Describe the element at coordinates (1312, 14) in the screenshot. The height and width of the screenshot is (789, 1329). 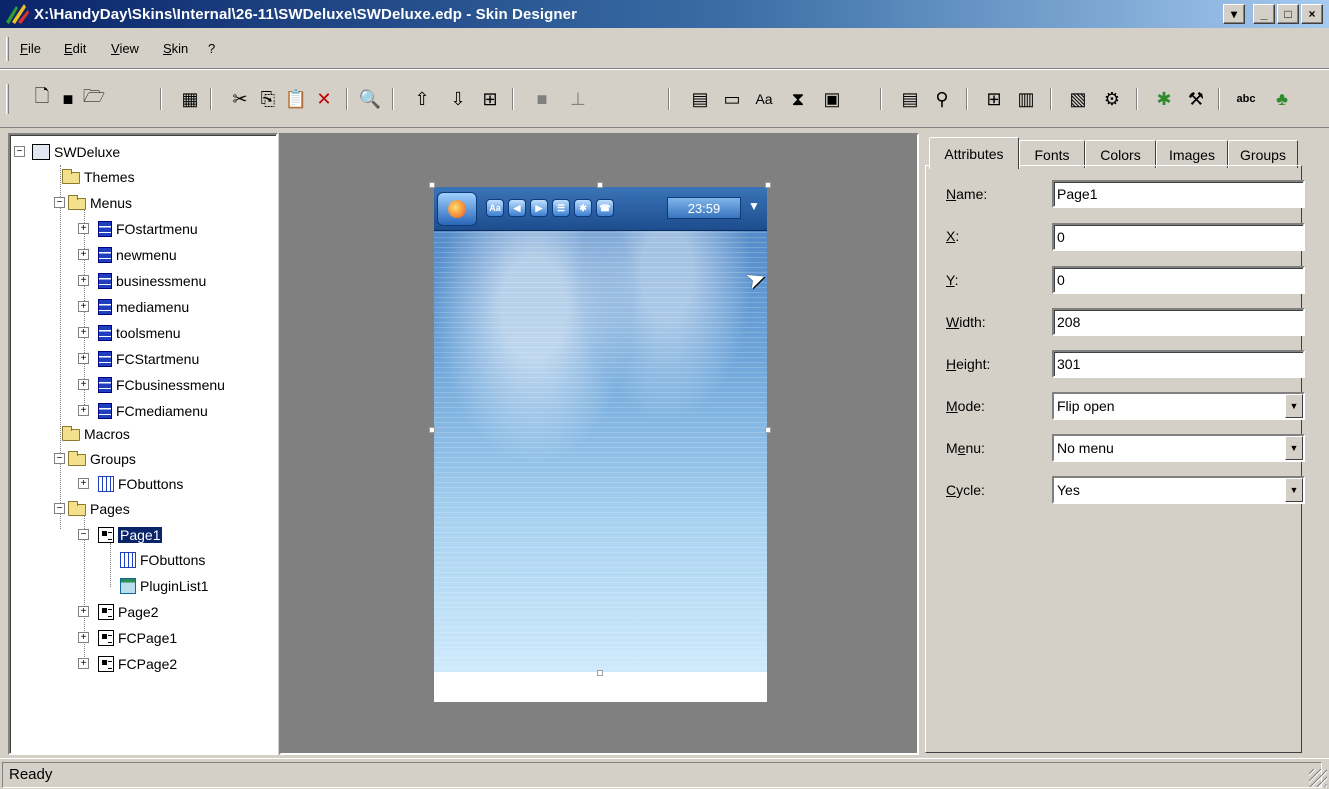
I see `close-button: ×` at that location.